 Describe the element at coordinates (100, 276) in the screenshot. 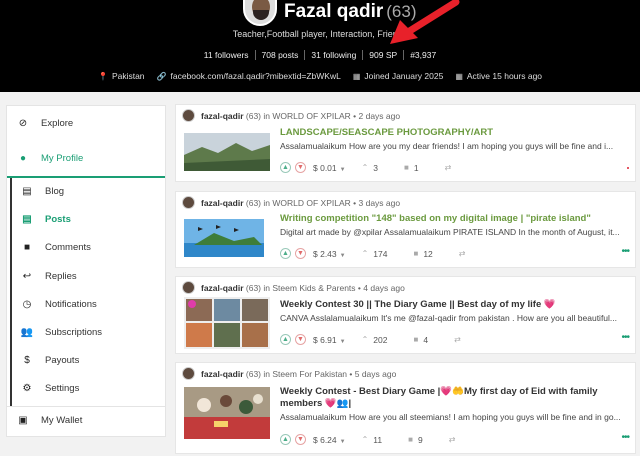

I see `sidebar-item-replies: ↩ Replies` at that location.